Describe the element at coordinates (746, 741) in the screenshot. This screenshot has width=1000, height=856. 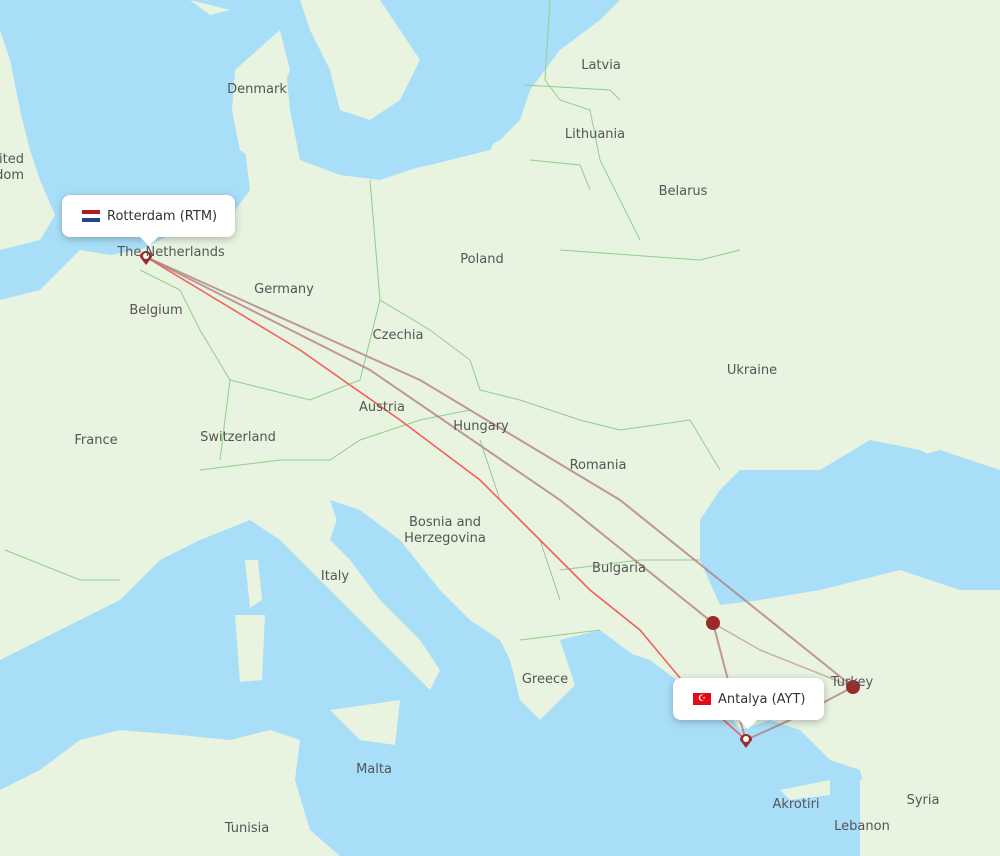
I see `destination-pin-icon` at that location.